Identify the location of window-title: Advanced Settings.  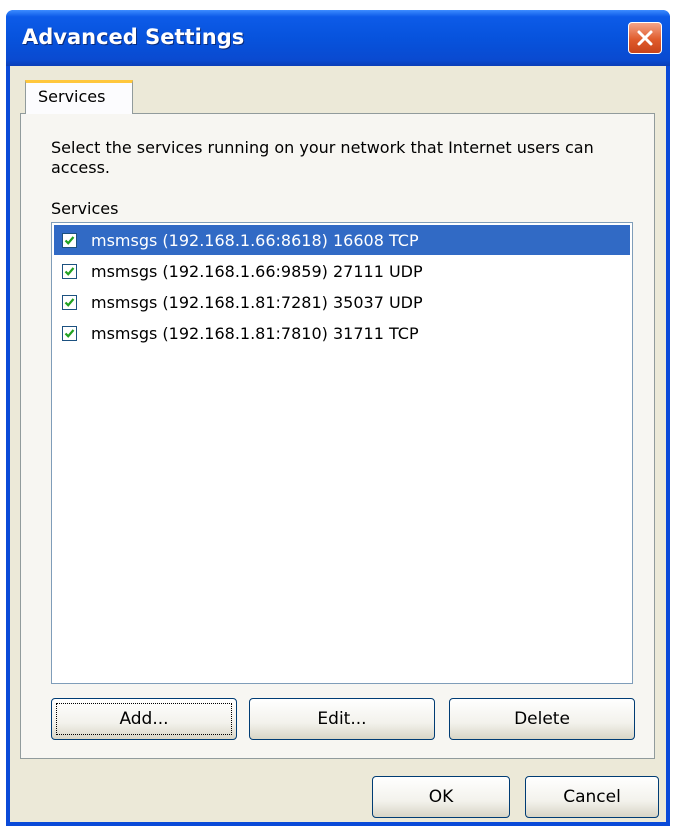
(133, 37).